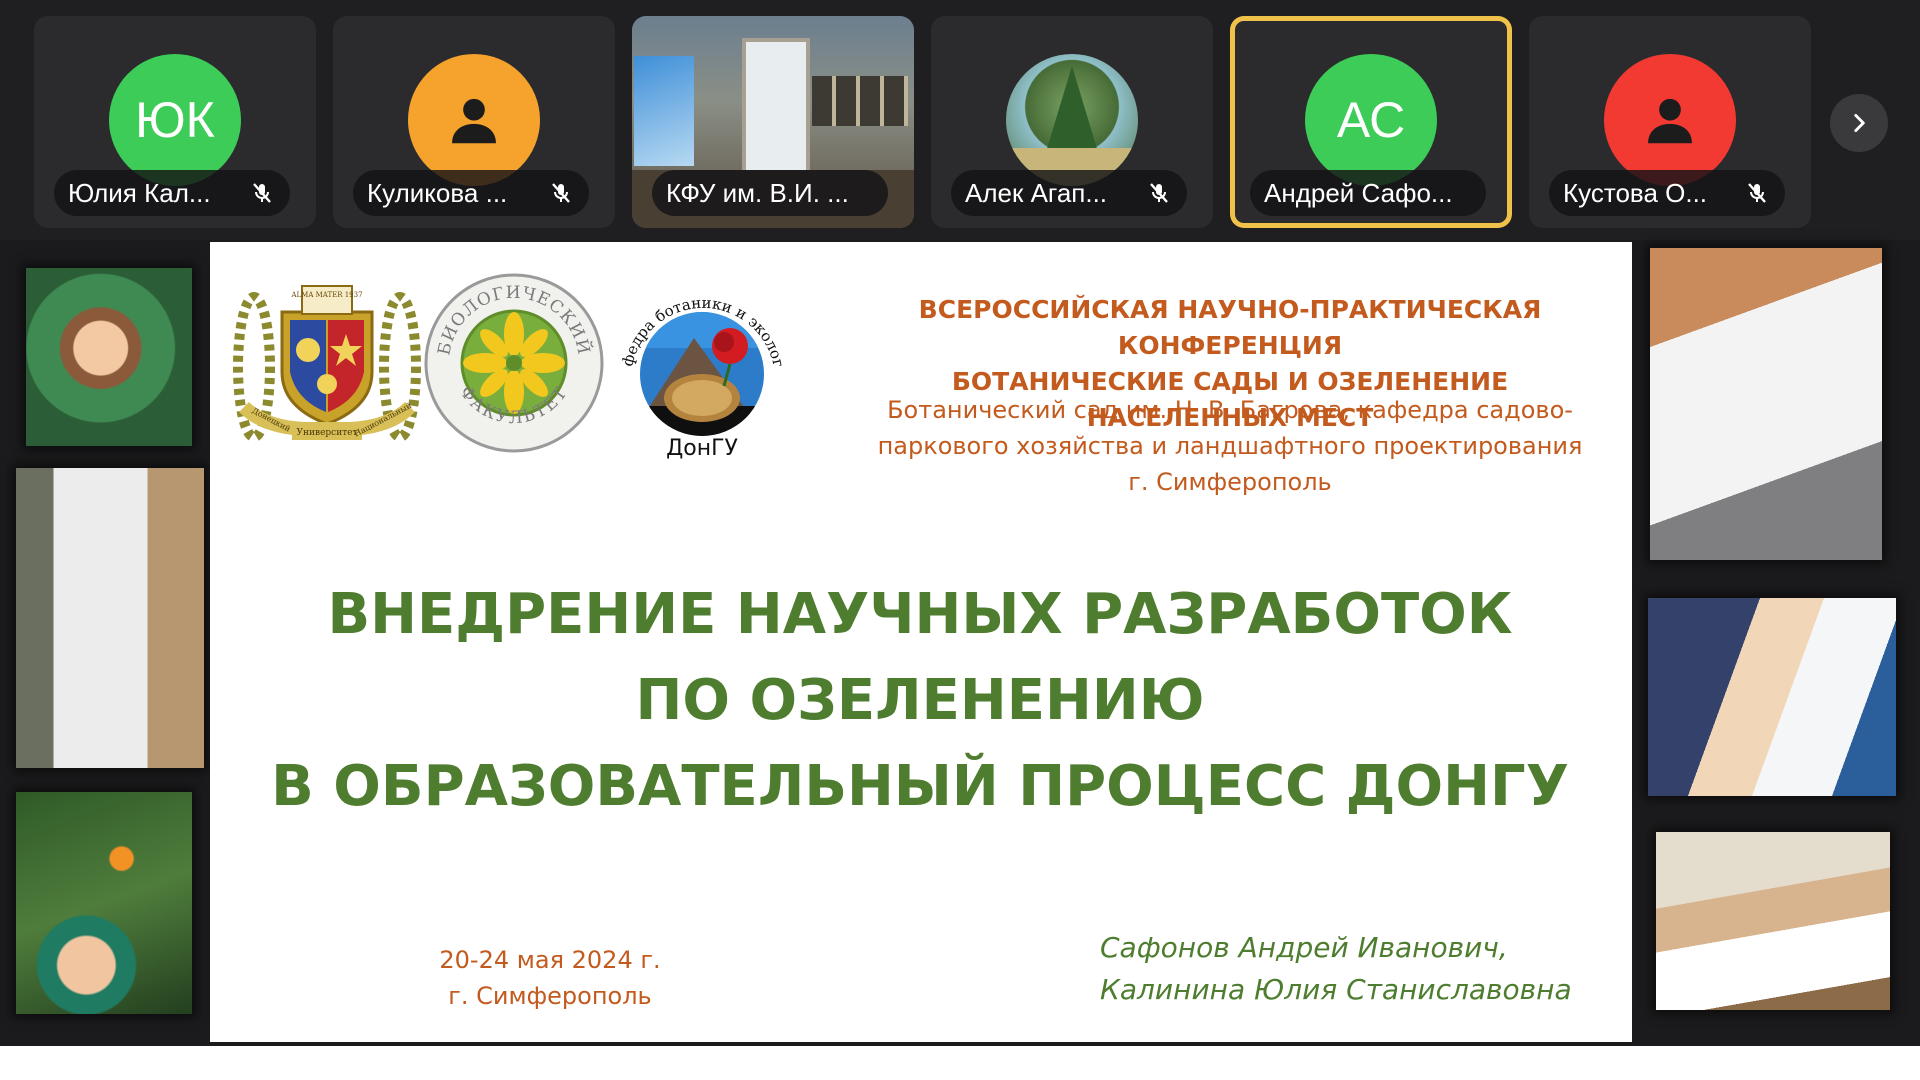 The width and height of the screenshot is (1920, 1080). I want to click on biology-faculty-seal-logo: БИОЛОГИЧЕСКИЙ ФАКУЛЬТЕТ, so click(514, 363).